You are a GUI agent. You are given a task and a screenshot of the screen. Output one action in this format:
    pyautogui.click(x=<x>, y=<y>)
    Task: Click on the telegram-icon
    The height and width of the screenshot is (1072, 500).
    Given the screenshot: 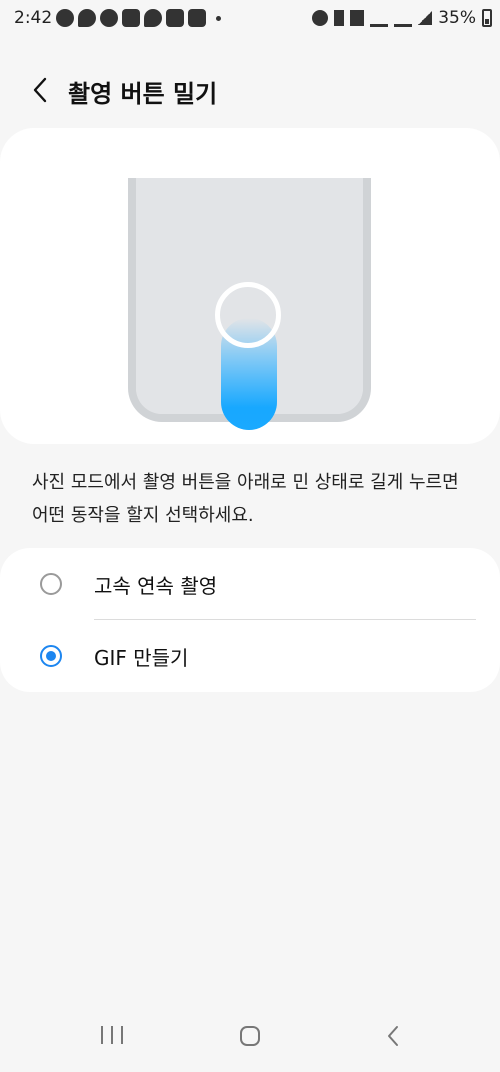 What is the action you would take?
    pyautogui.click(x=65, y=18)
    